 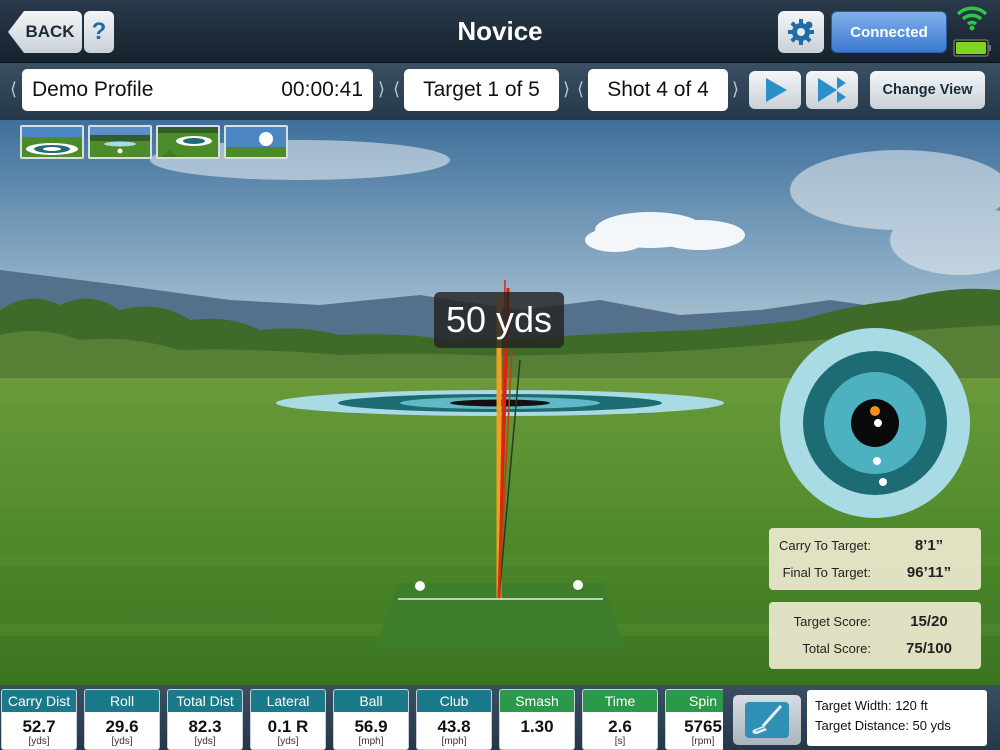 I want to click on profile-prev-chevron: ⟨, so click(x=13, y=89).